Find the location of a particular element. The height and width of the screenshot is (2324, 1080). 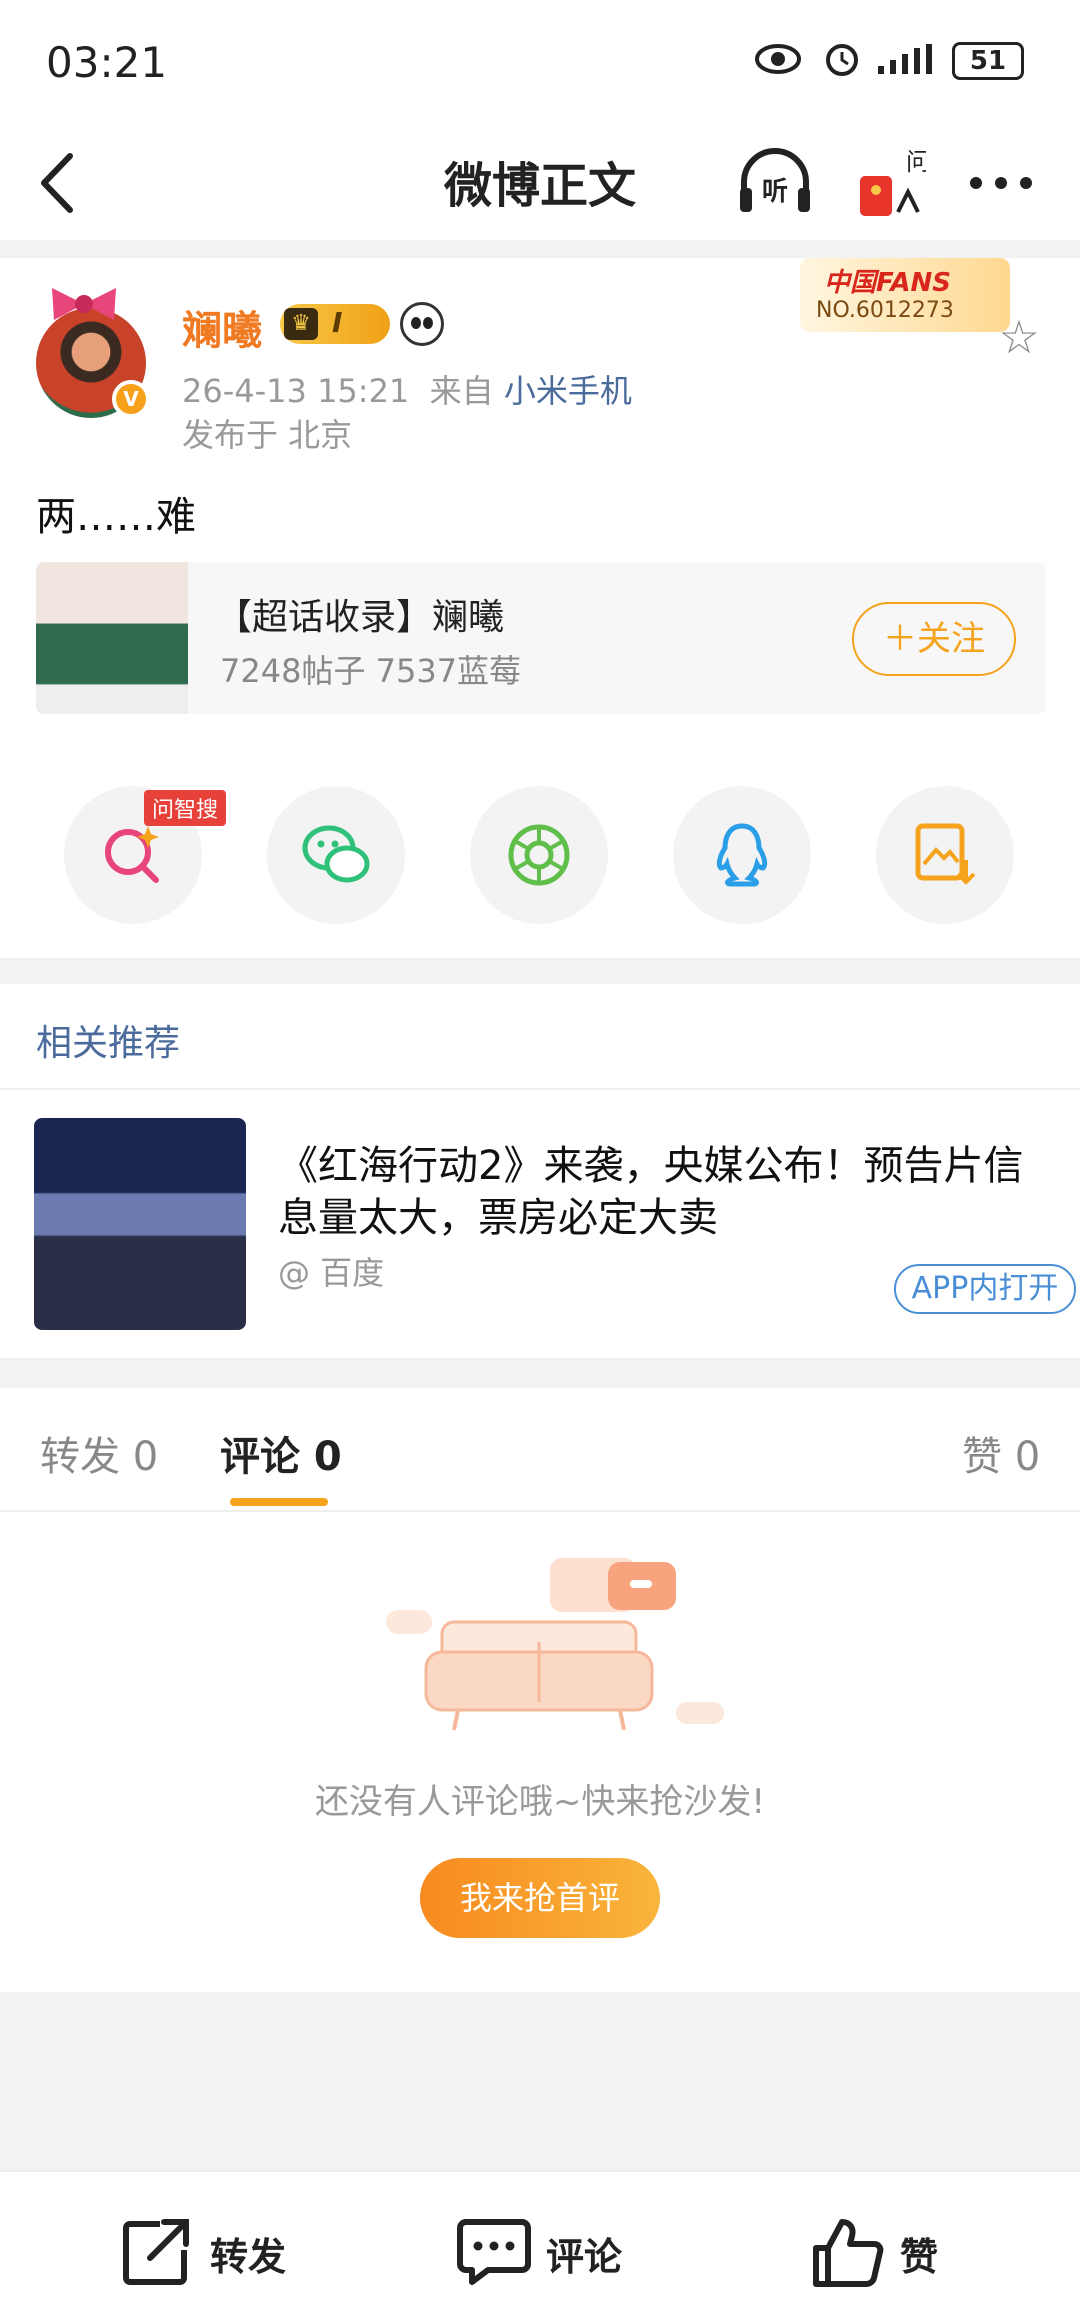

status-bar: 03:21 51 is located at coordinates (540, 63).